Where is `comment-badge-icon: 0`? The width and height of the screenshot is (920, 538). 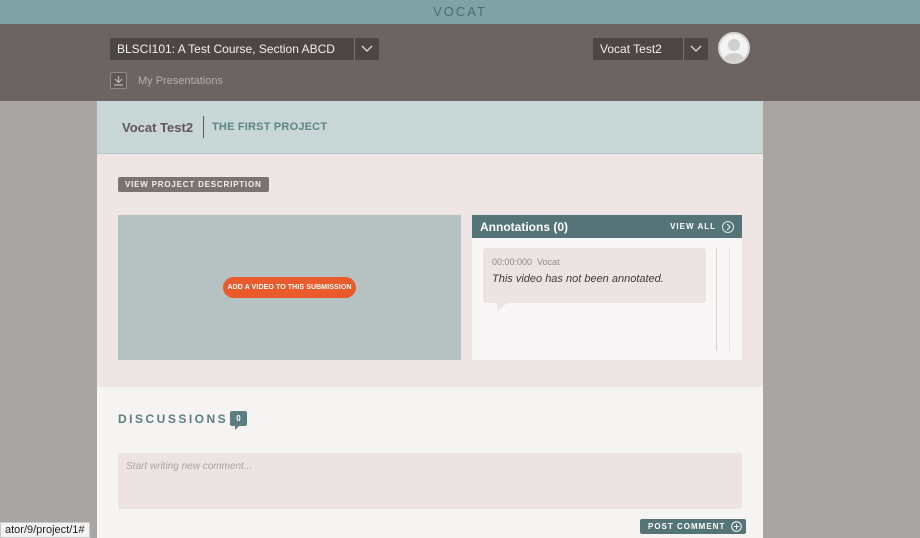 comment-badge-icon: 0 is located at coordinates (238, 420).